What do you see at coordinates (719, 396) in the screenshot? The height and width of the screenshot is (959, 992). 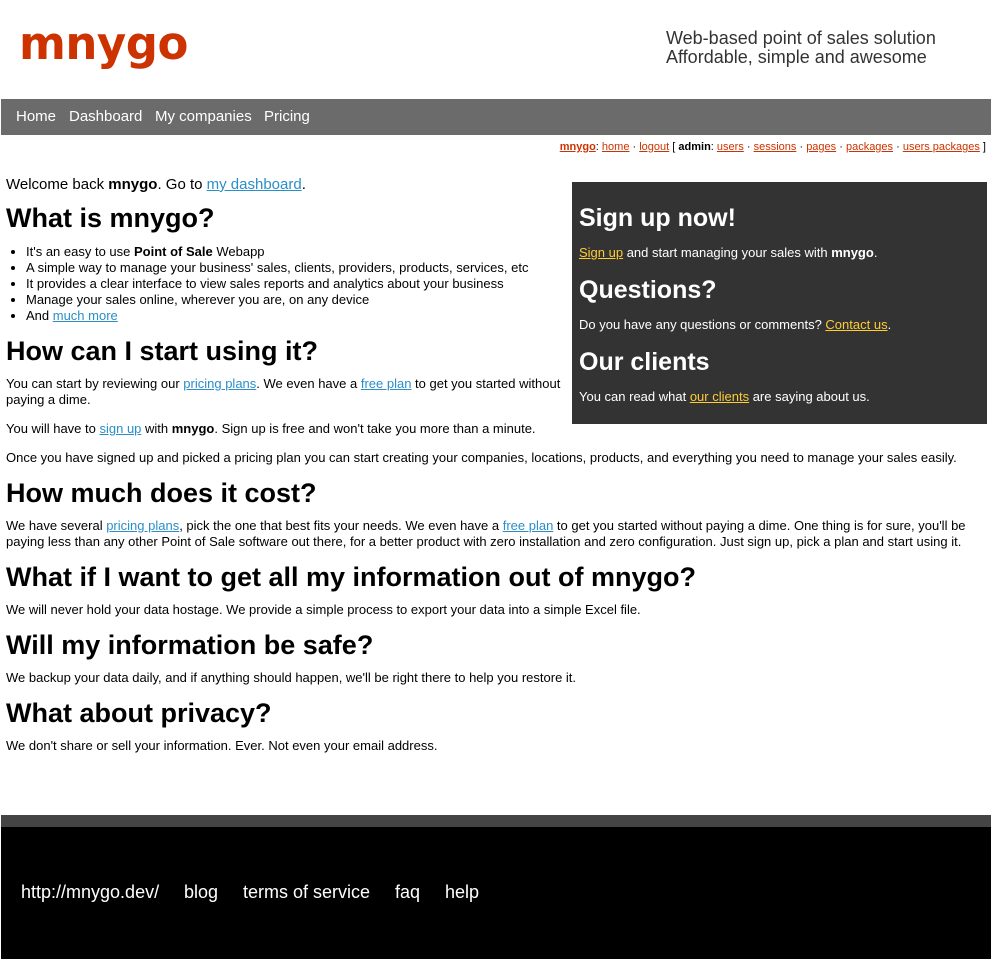 I see `our-clients-link: our clients` at bounding box center [719, 396].